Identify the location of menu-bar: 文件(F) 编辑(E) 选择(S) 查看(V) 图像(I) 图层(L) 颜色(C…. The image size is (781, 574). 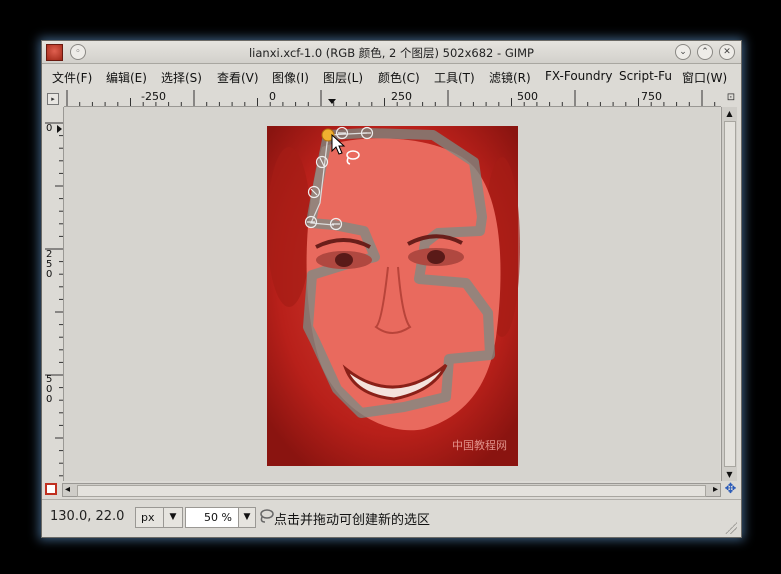
(391, 76).